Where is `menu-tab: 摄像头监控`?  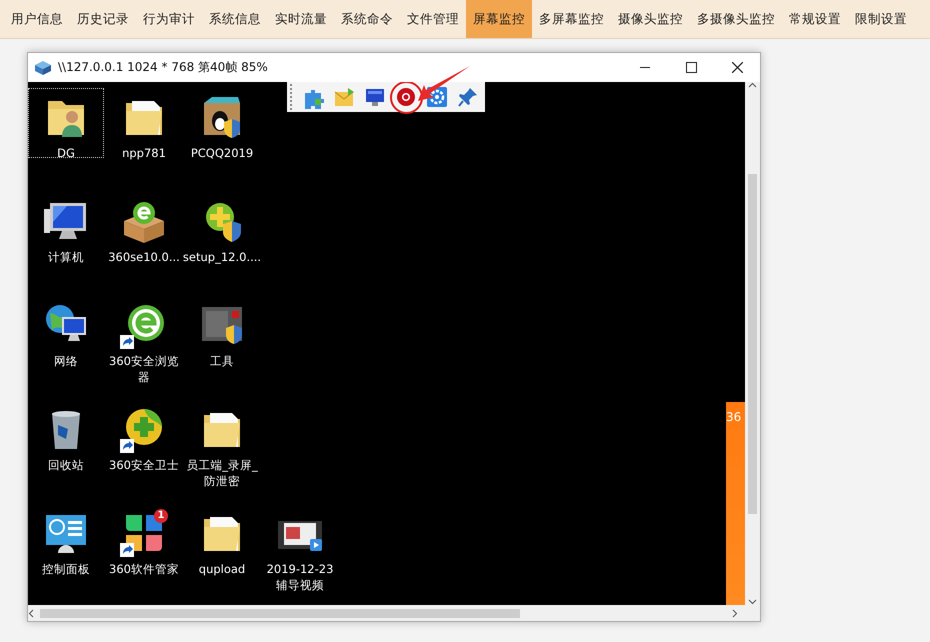 menu-tab: 摄像头监控 is located at coordinates (650, 19).